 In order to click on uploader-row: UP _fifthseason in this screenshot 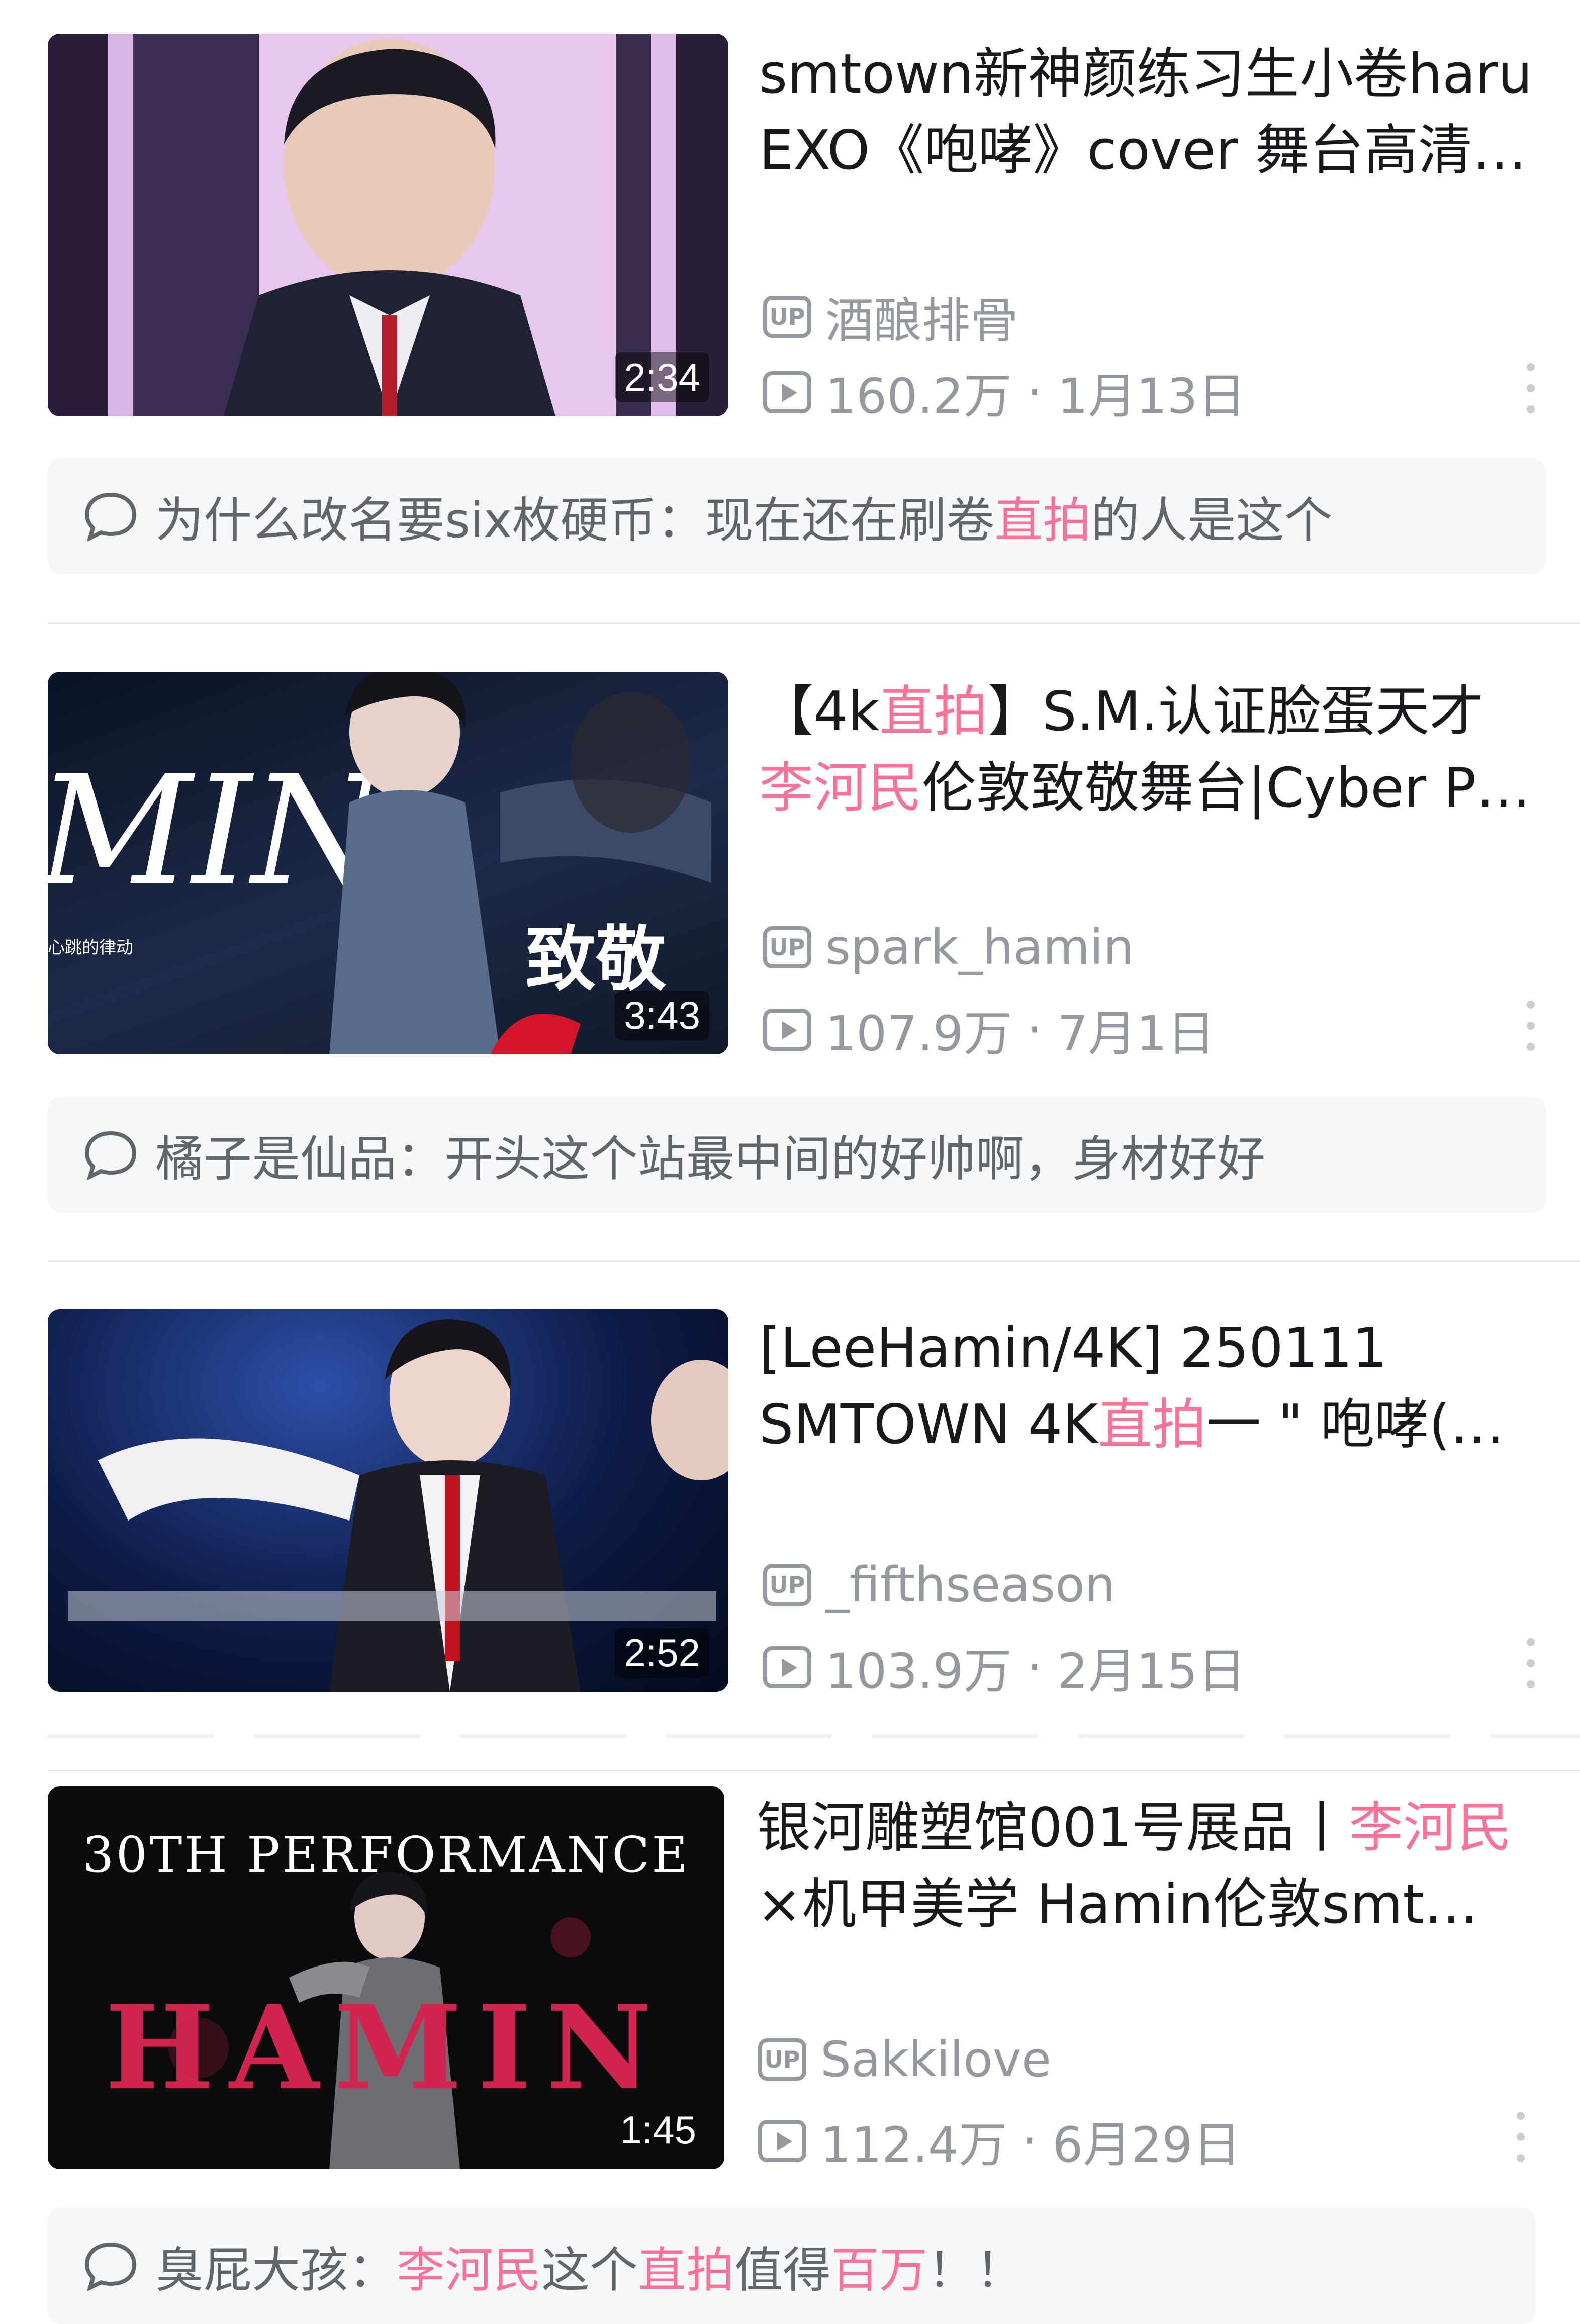, I will do `click(939, 1585)`.